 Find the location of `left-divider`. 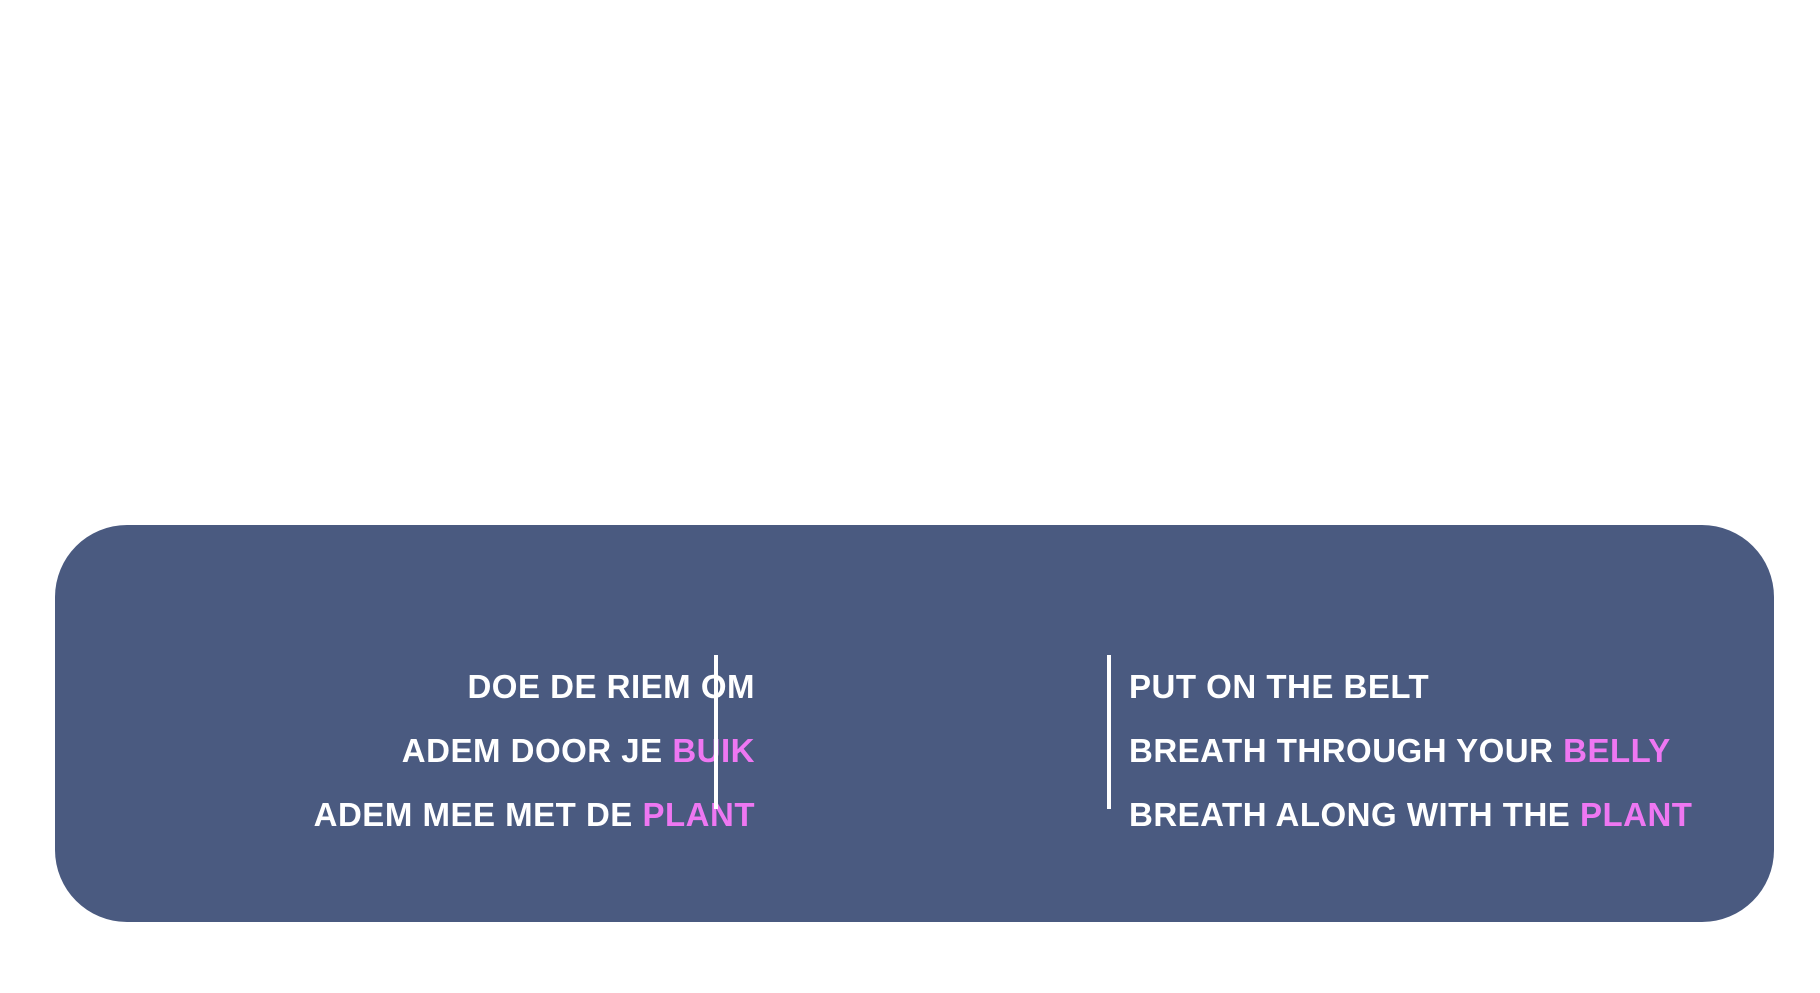

left-divider is located at coordinates (716, 732).